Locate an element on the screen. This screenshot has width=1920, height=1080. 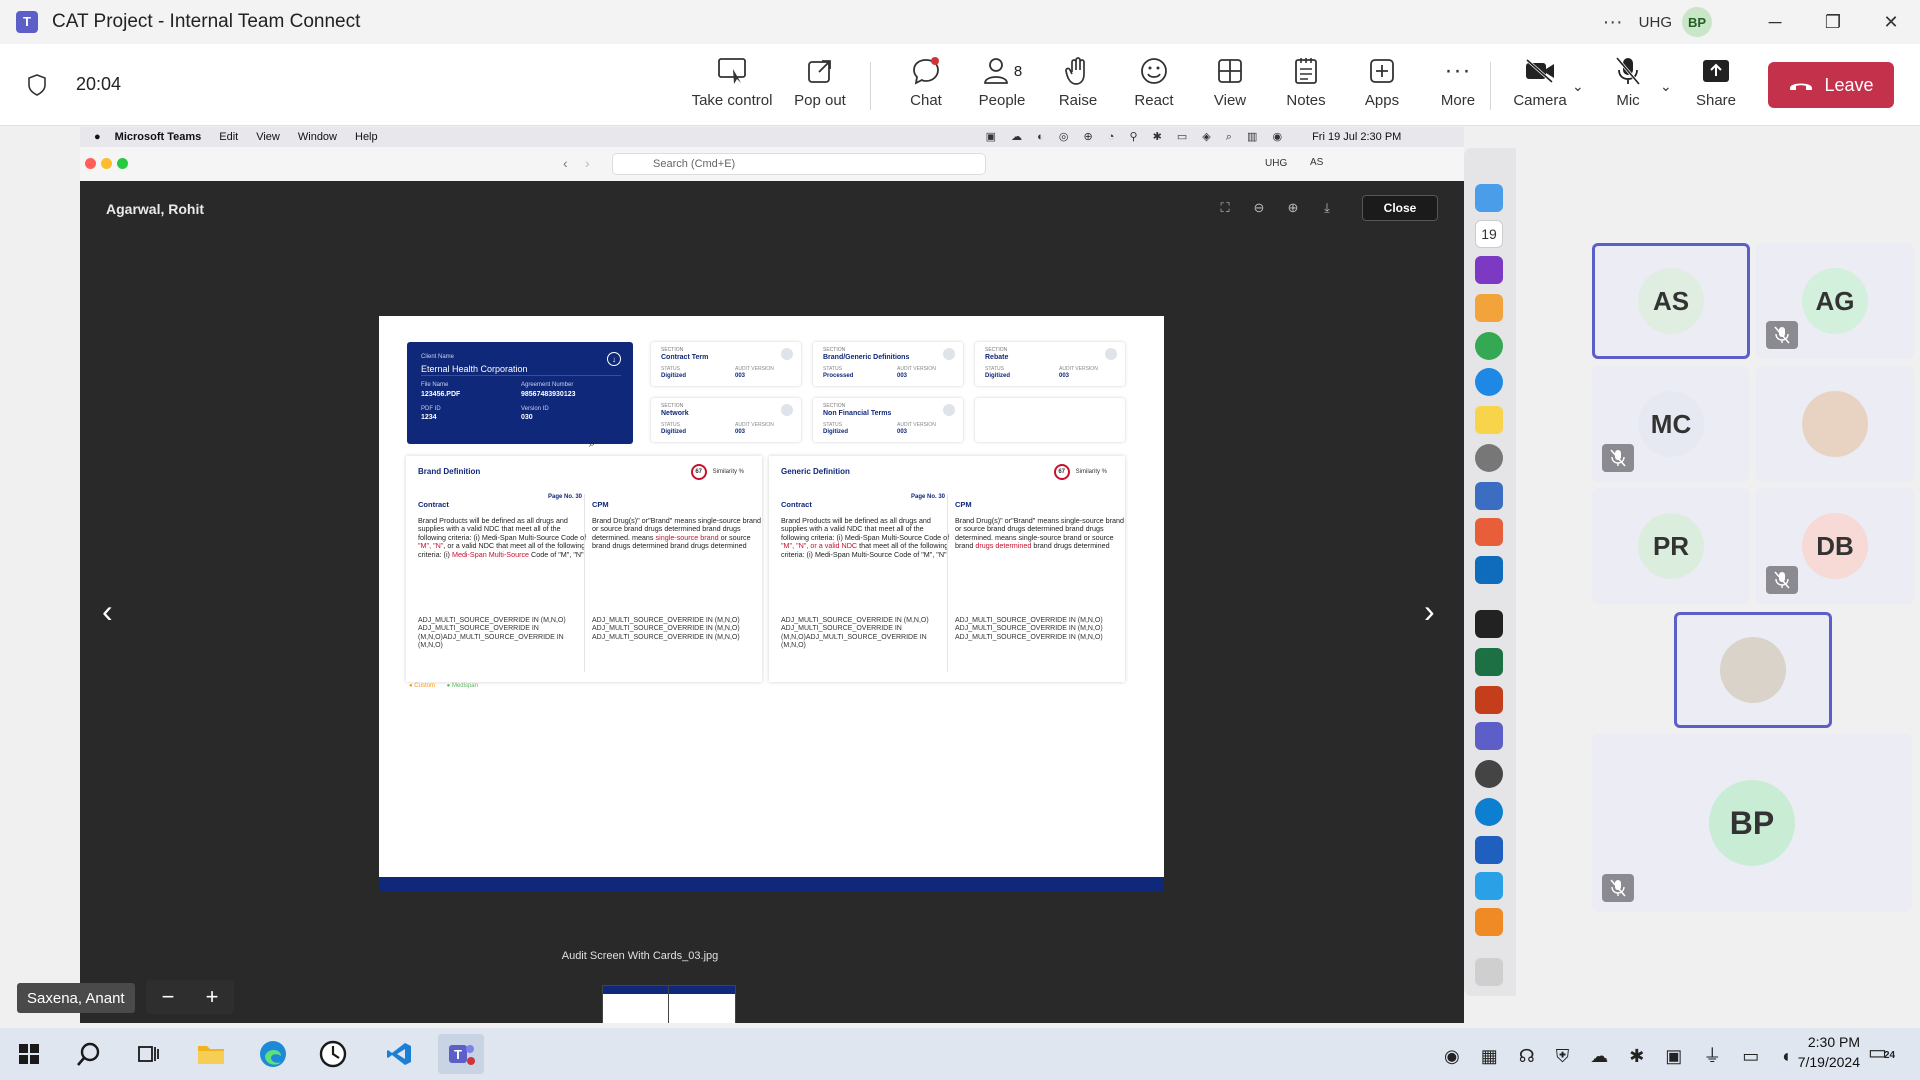
notes-label: Notes is located at coordinates (1306, 100).